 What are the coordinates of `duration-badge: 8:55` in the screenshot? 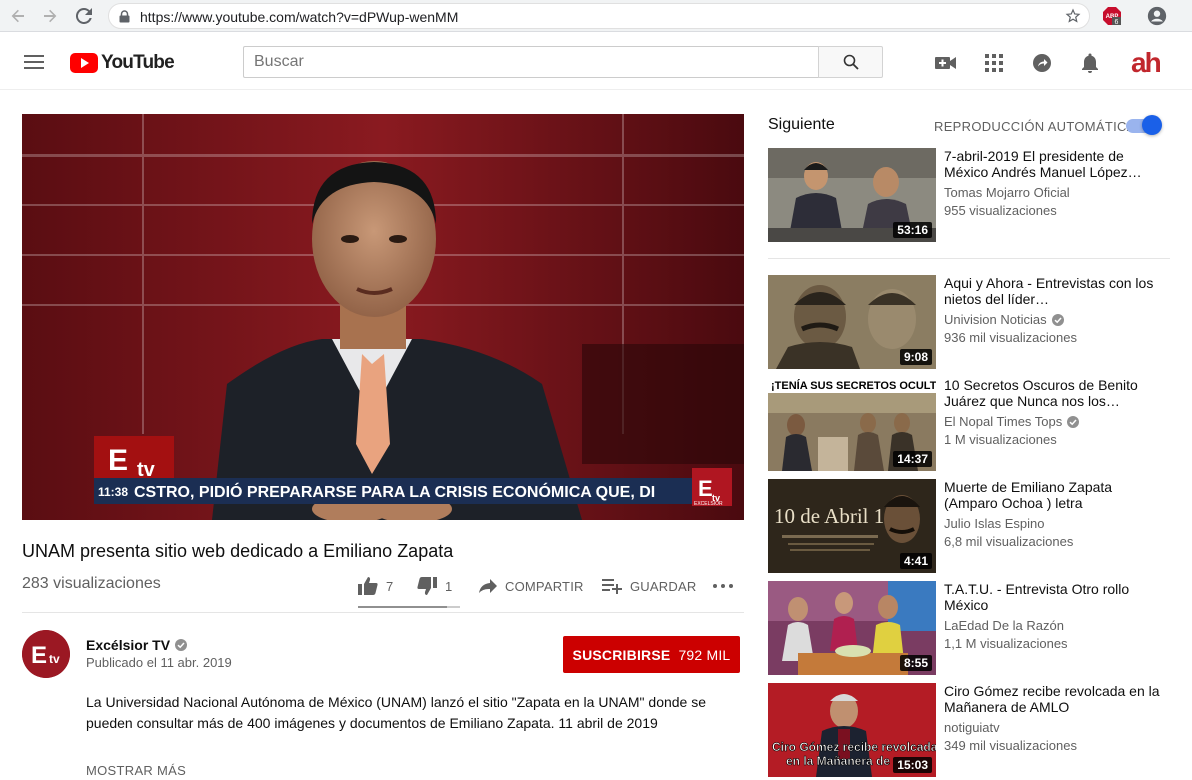 It's located at (915, 663).